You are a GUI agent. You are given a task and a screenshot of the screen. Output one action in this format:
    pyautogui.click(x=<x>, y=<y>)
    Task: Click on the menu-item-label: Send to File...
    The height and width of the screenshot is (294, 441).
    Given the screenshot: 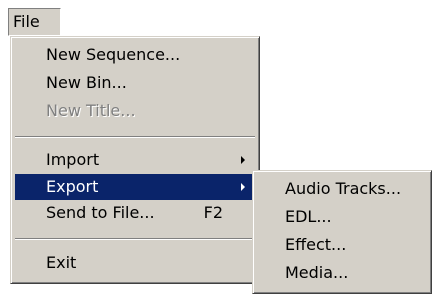 What is the action you would take?
    pyautogui.click(x=100, y=212)
    